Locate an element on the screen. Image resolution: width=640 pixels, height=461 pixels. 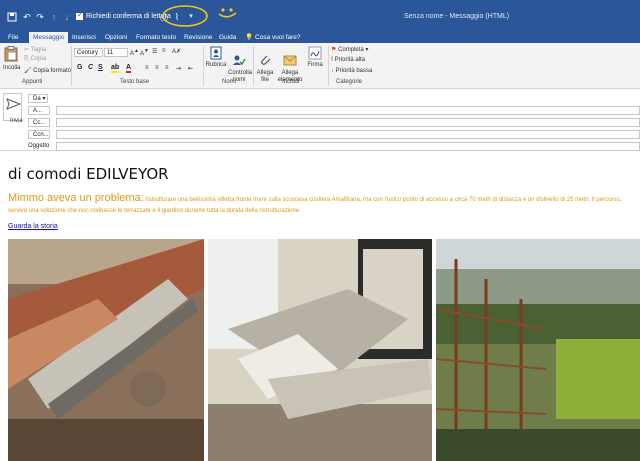
window-title: Senza nome - Messaggio (HTML) is located at coordinates (457, 16).